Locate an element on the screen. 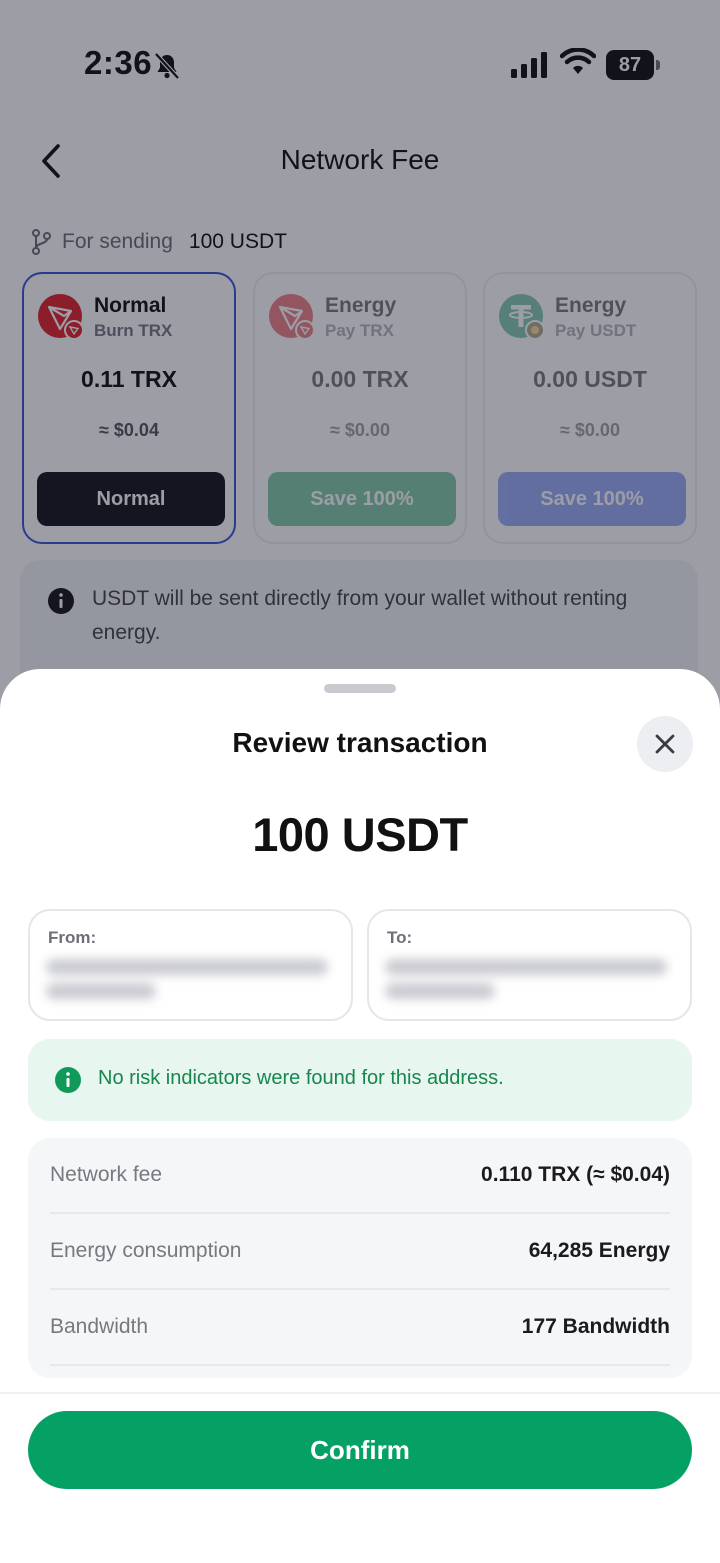 Image resolution: width=720 pixels, height=1563 pixels. to-label: To: is located at coordinates (400, 937).